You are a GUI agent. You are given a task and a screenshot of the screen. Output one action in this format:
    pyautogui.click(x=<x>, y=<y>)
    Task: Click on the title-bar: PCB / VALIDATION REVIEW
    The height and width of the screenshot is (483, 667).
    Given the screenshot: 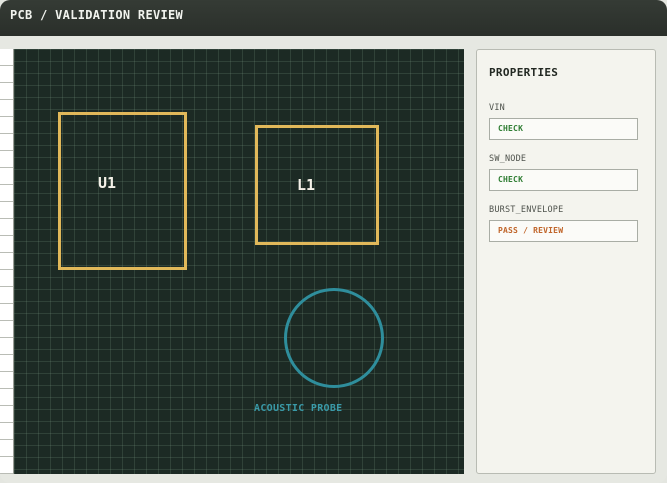 What is the action you would take?
    pyautogui.click(x=333, y=18)
    